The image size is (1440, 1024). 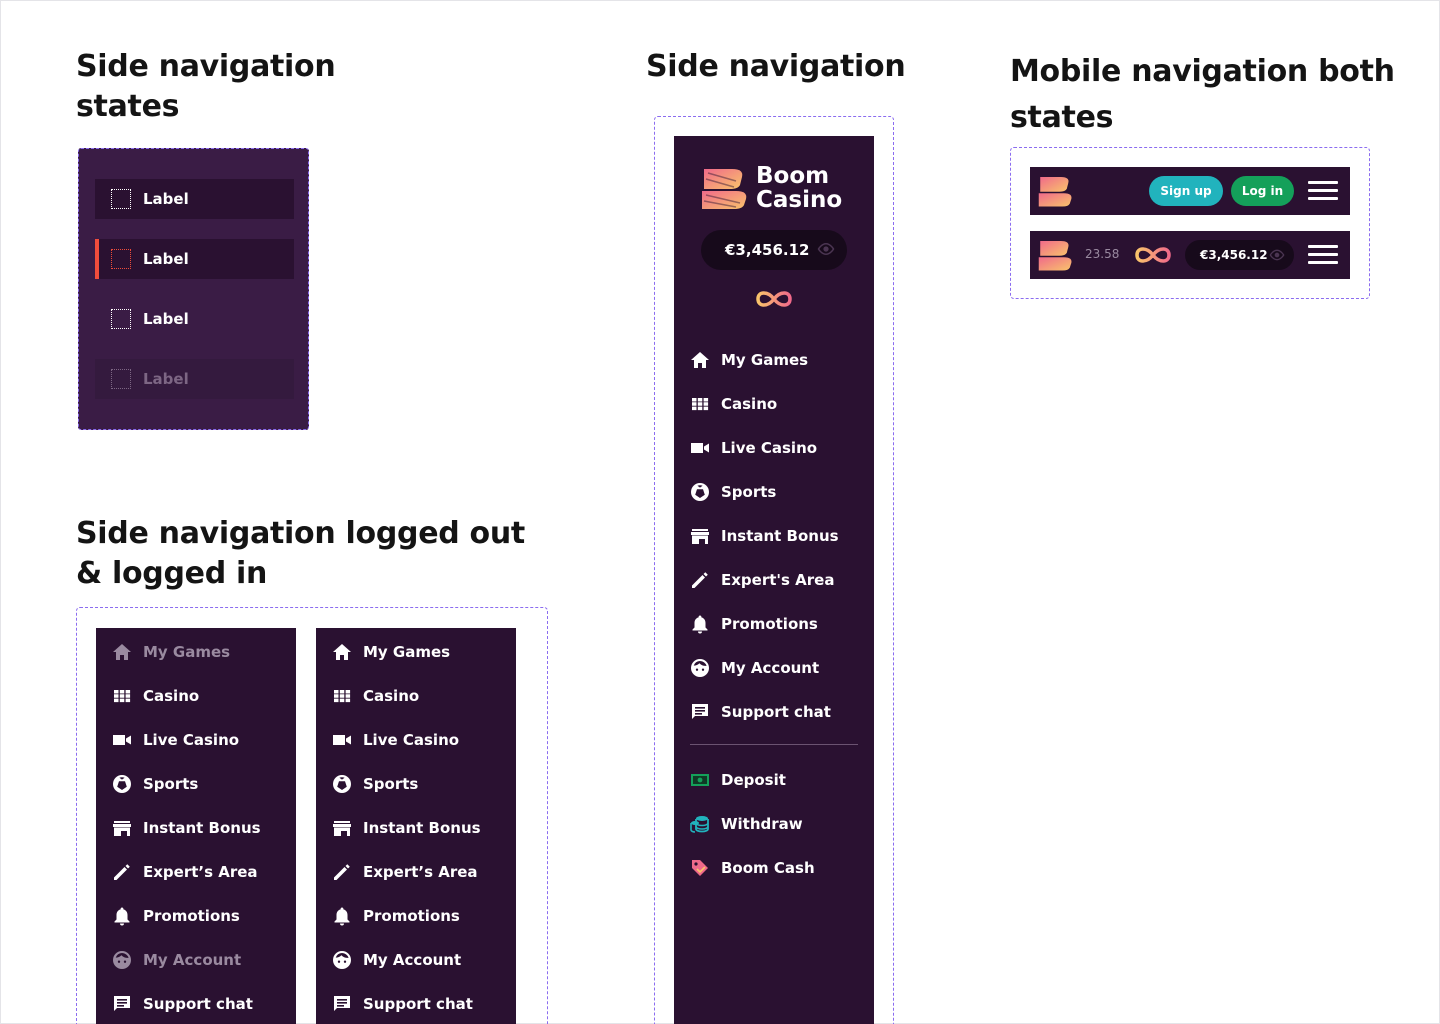 What do you see at coordinates (799, 188) in the screenshot?
I see `brand-name: Boom Casino` at bounding box center [799, 188].